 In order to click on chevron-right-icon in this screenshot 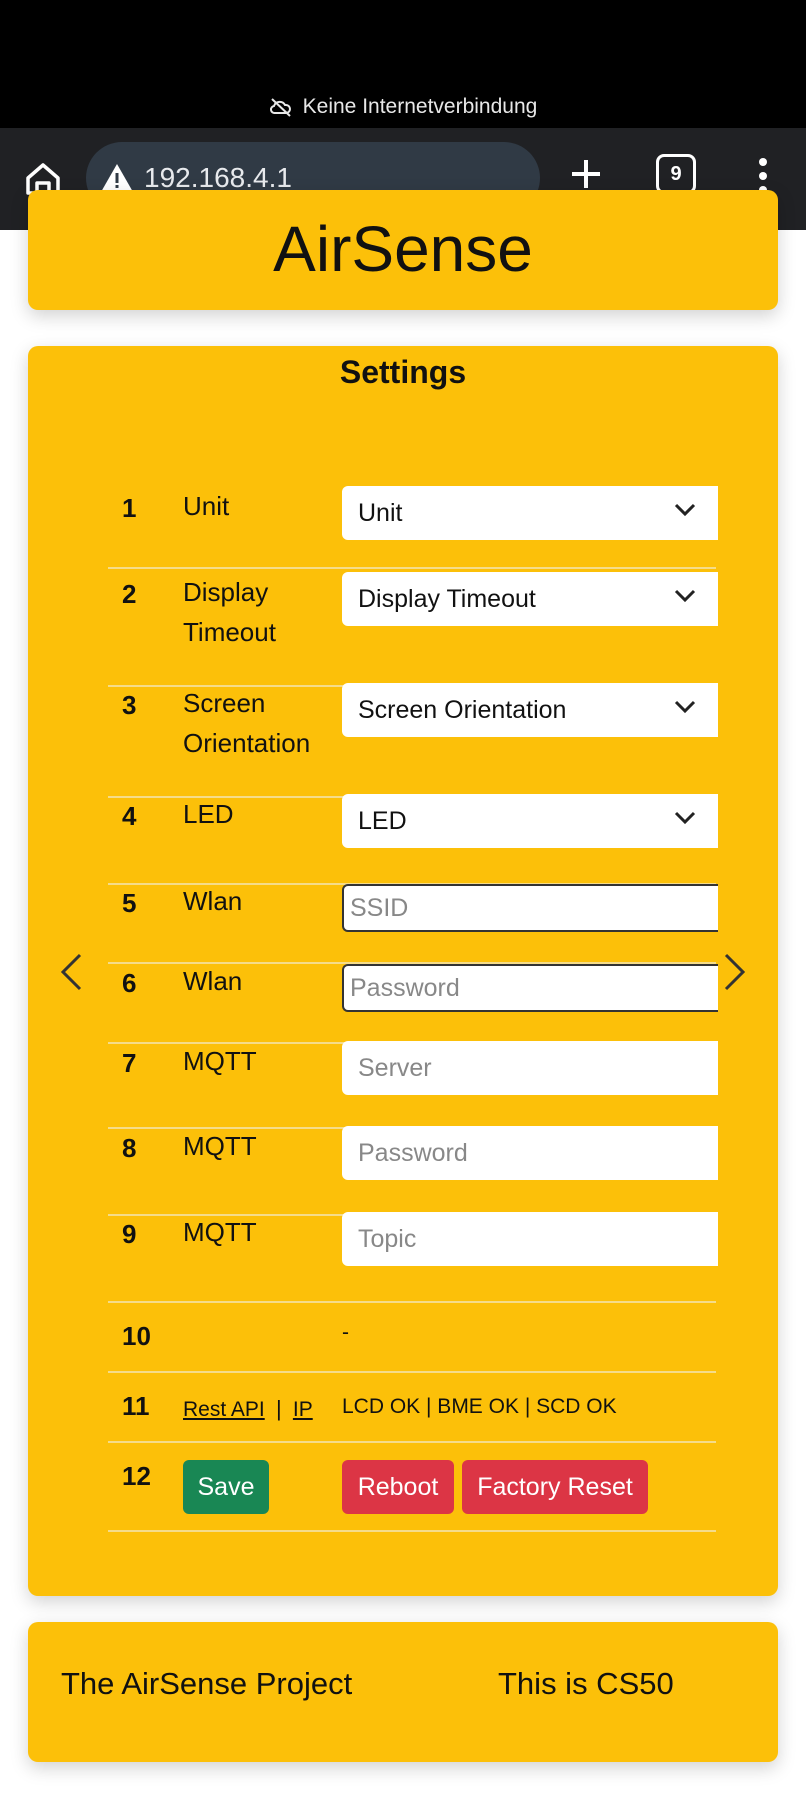, I will do `click(735, 972)`.